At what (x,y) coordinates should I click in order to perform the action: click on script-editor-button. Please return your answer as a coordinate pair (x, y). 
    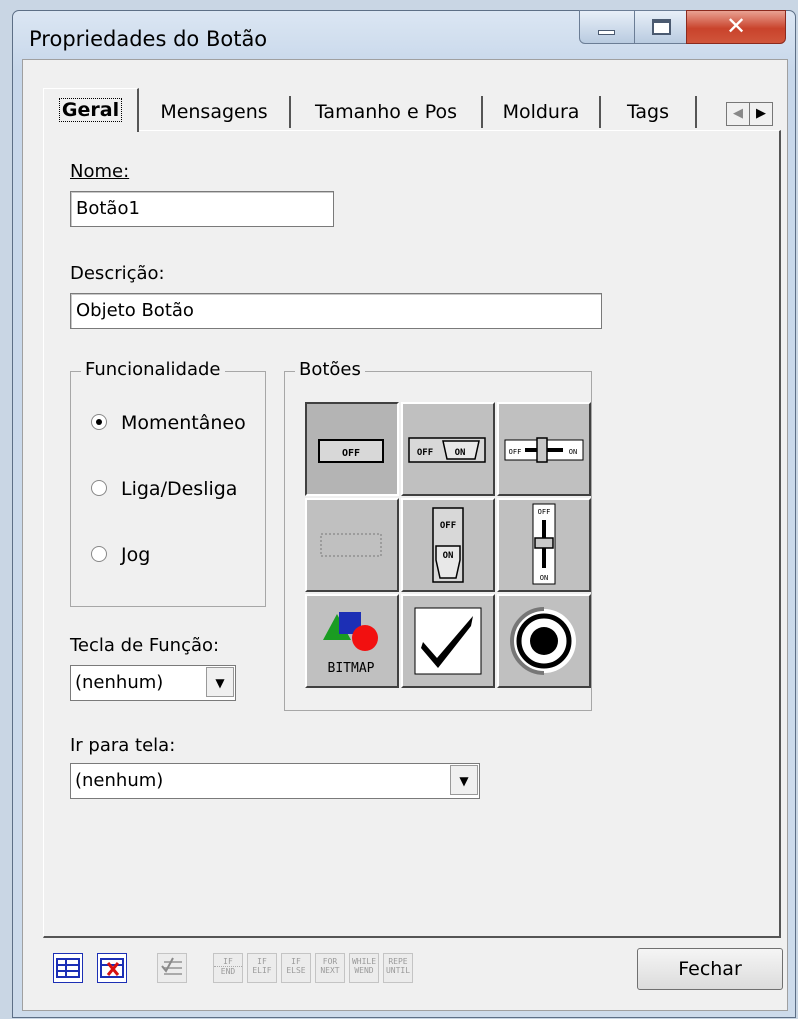
    Looking at the image, I should click on (172, 968).